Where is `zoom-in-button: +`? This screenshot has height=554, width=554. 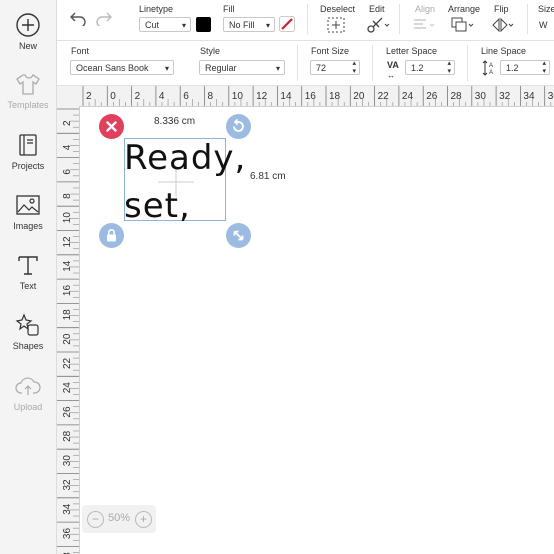
zoom-in-button: + is located at coordinates (143, 519).